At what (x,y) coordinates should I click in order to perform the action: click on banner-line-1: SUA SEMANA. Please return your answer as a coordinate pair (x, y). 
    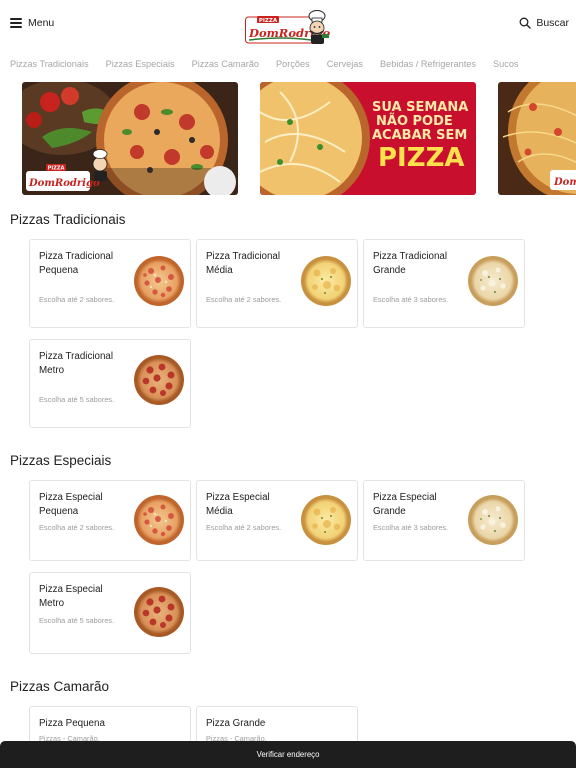
    Looking at the image, I should click on (420, 107).